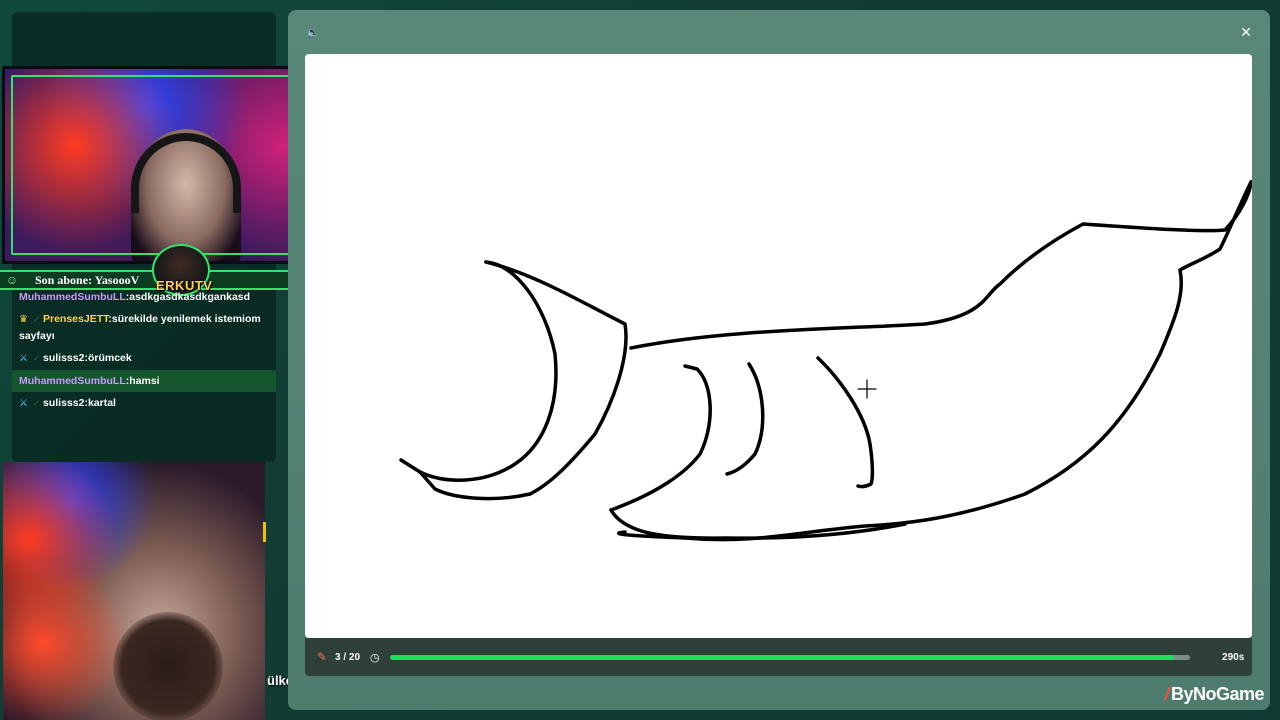 This screenshot has width=1280, height=720. What do you see at coordinates (782, 657) in the screenshot?
I see `time-progress-fill` at bounding box center [782, 657].